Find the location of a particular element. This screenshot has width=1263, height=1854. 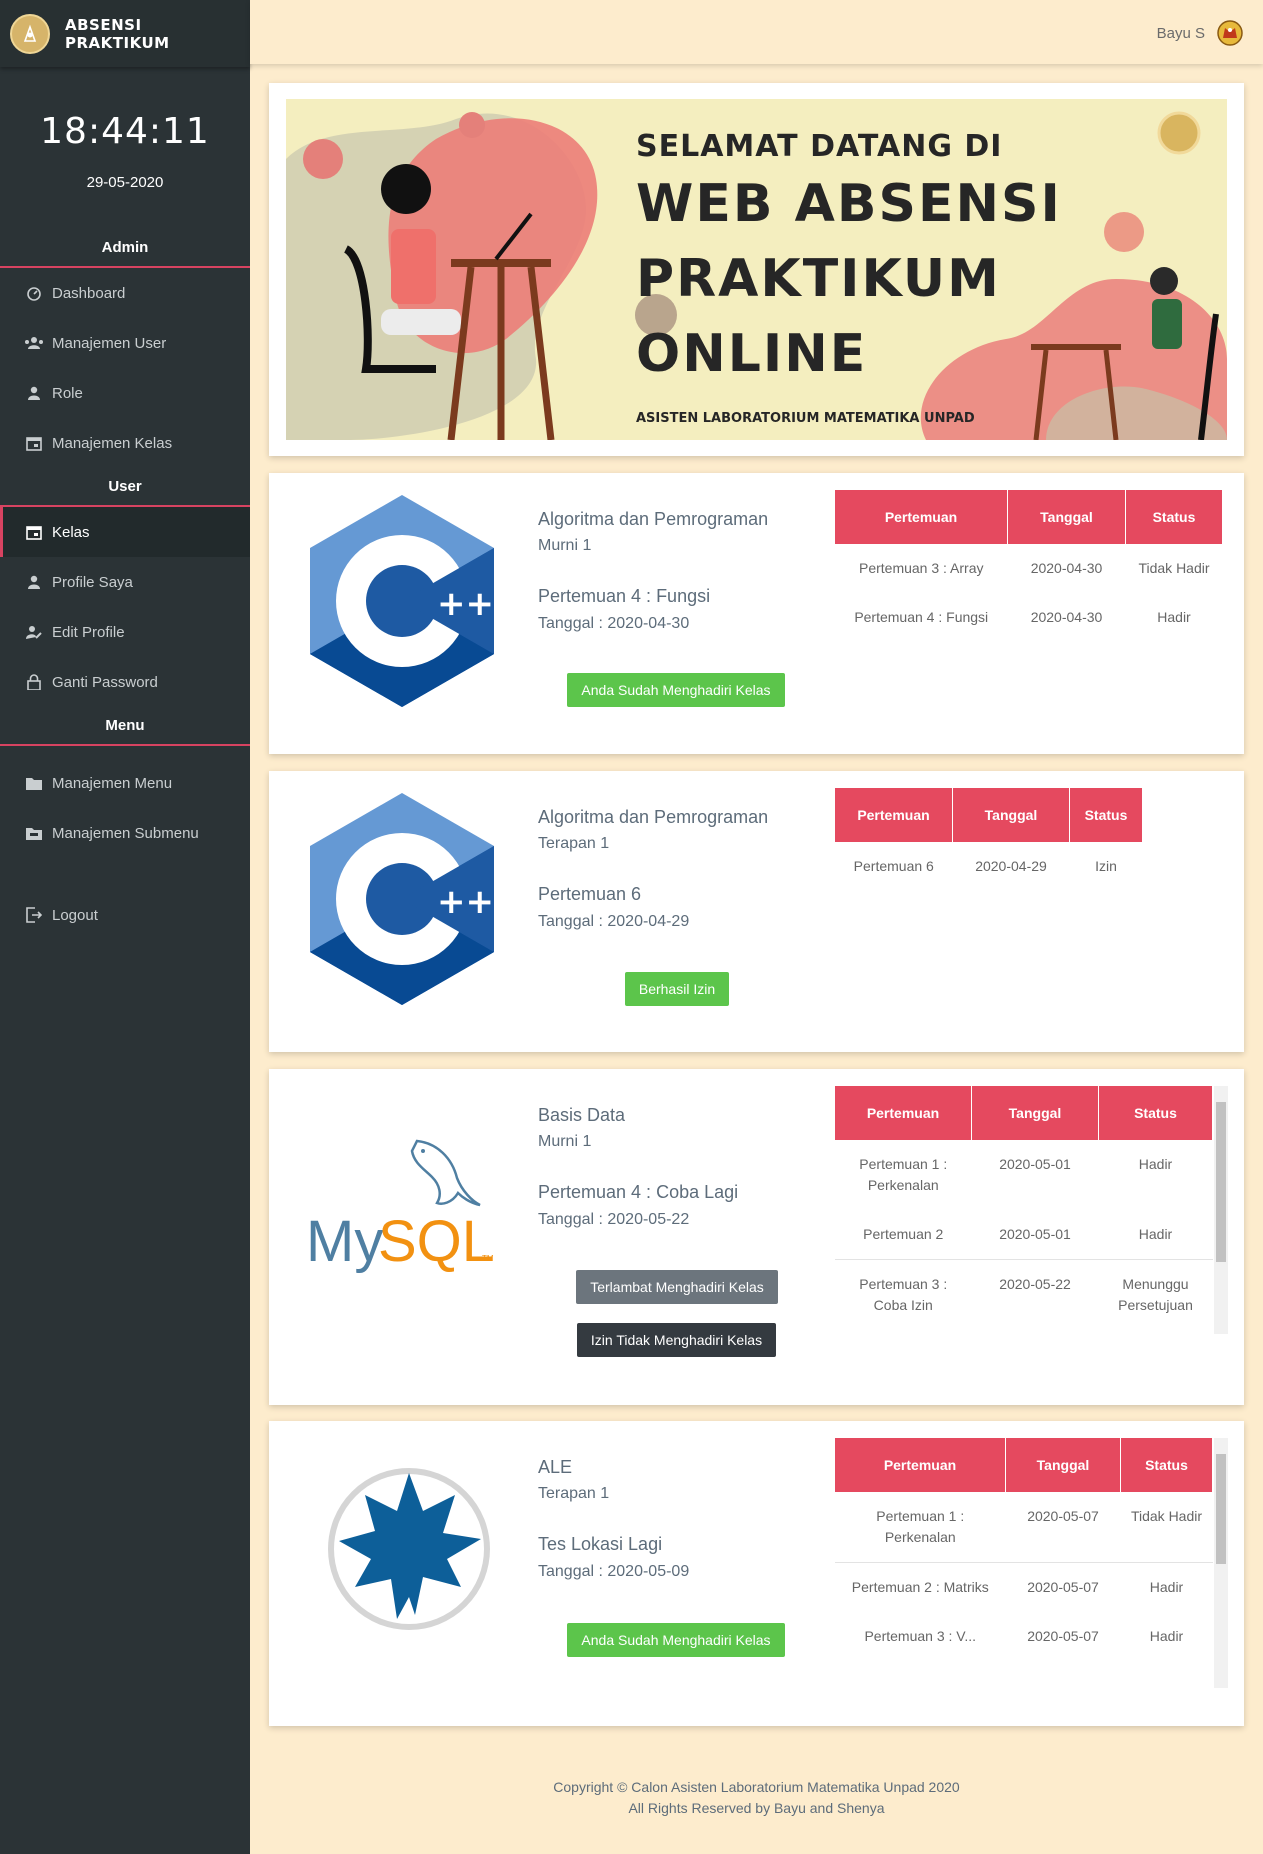

banner-line4: ONLINE is located at coordinates (752, 354).